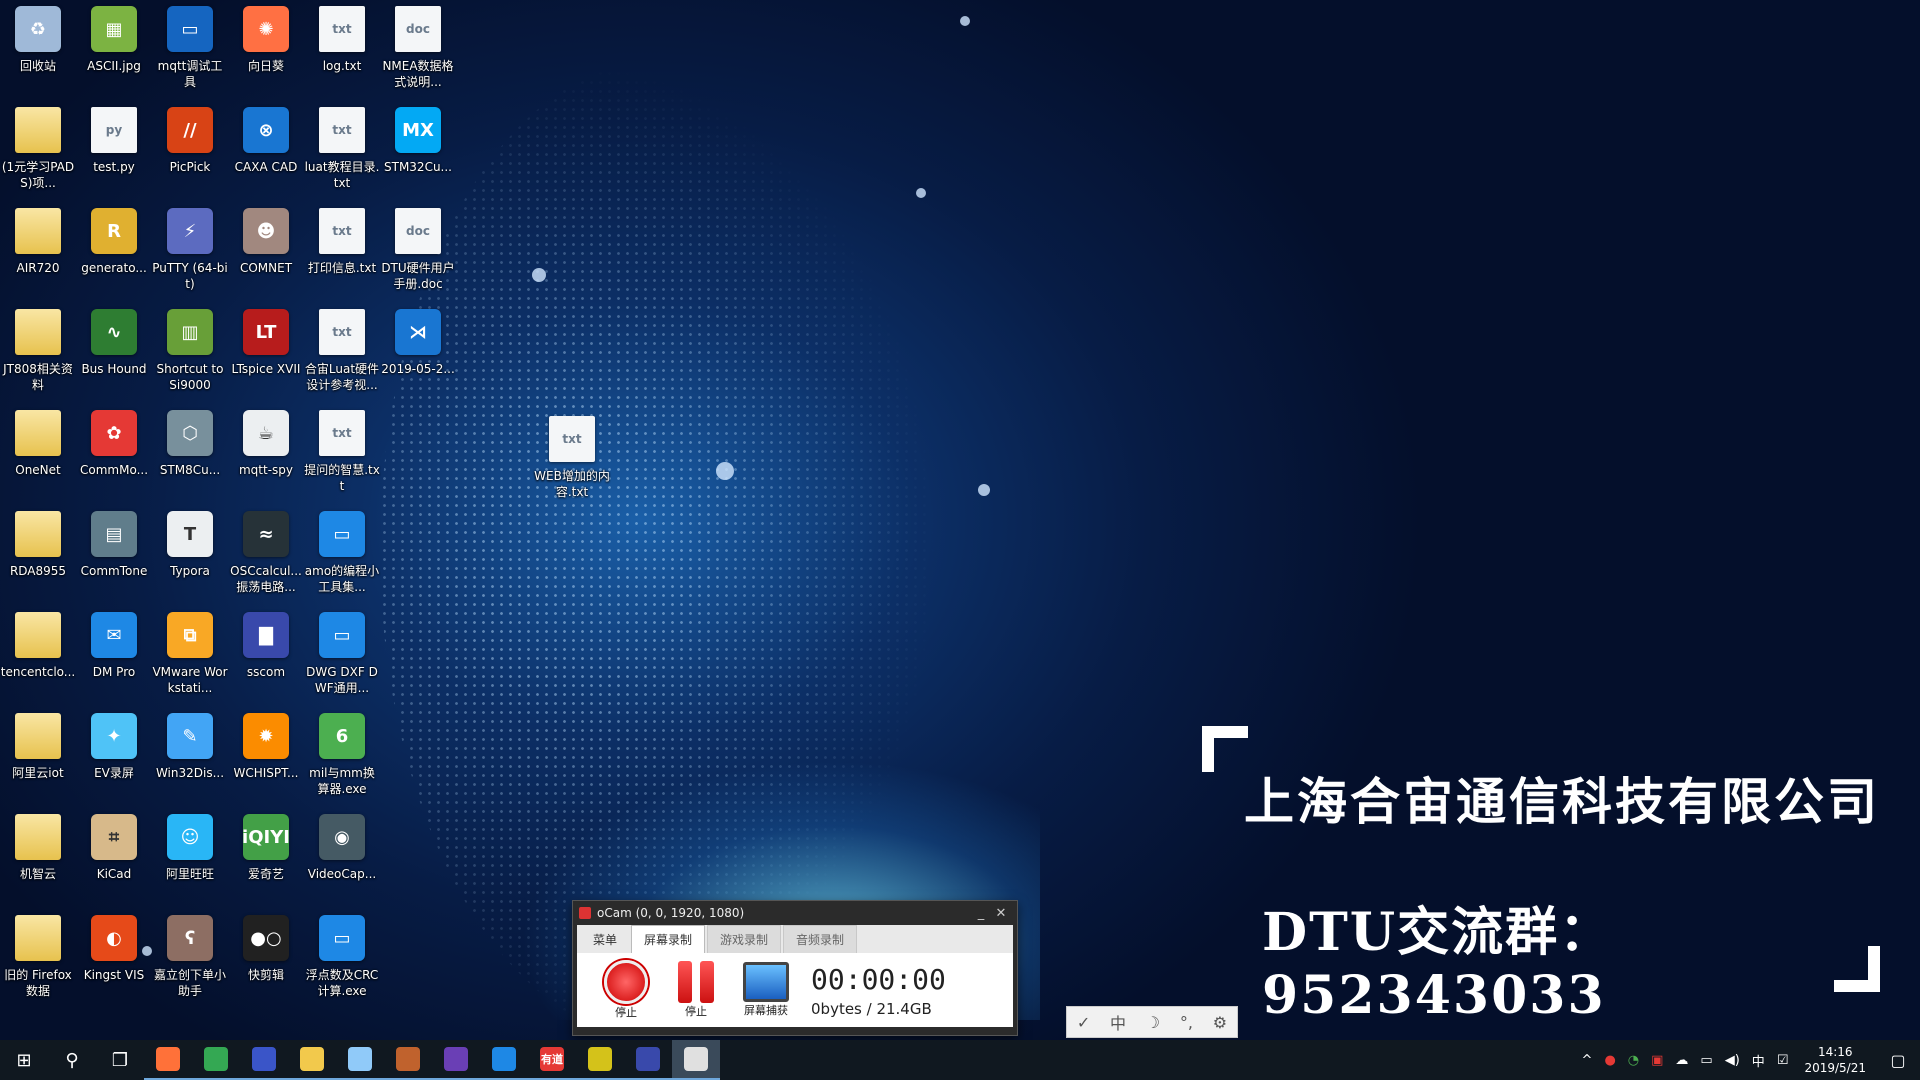 The width and height of the screenshot is (1920, 1080). What do you see at coordinates (1587, 1060) in the screenshot?
I see `show-hidden-icons: ^` at bounding box center [1587, 1060].